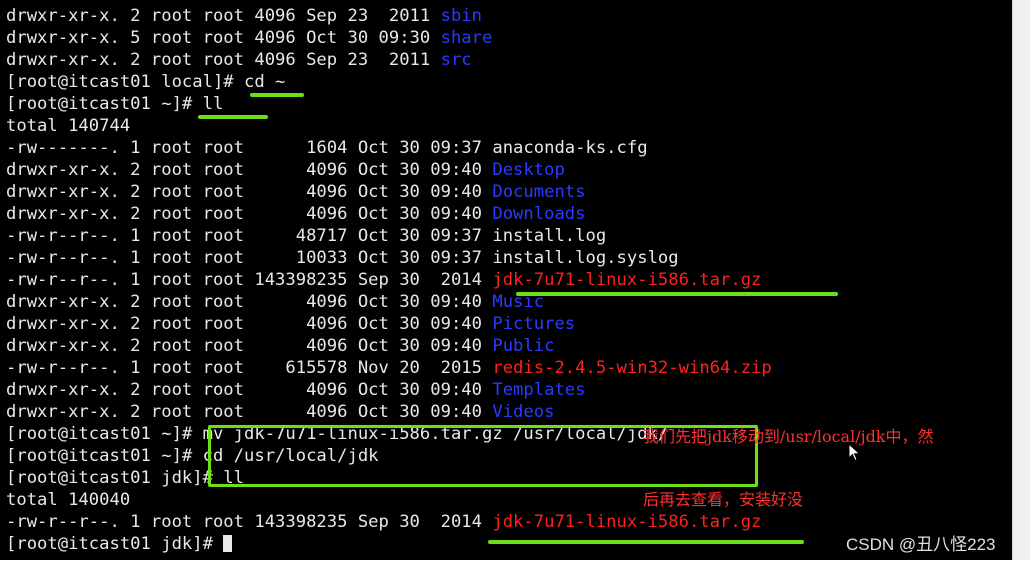 Image resolution: width=1030 pixels, height=562 pixels. I want to click on line-text: total 140040, so click(68, 500).